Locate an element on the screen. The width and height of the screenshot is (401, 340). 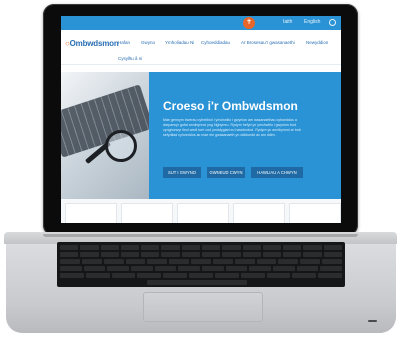
how-to-complain-button: SUT I GWYNO is located at coordinates (182, 172).